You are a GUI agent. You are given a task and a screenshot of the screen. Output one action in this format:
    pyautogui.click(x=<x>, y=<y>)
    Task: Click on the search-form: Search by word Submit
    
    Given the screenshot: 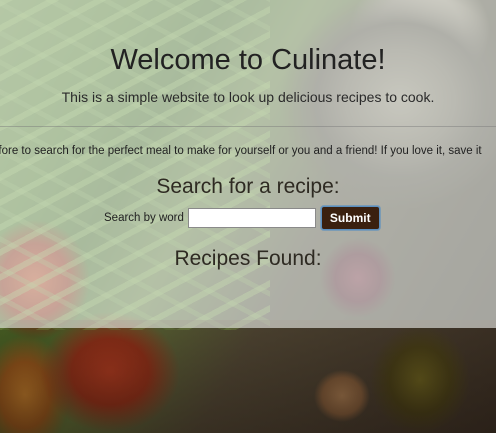 What is the action you would take?
    pyautogui.click(x=242, y=218)
    